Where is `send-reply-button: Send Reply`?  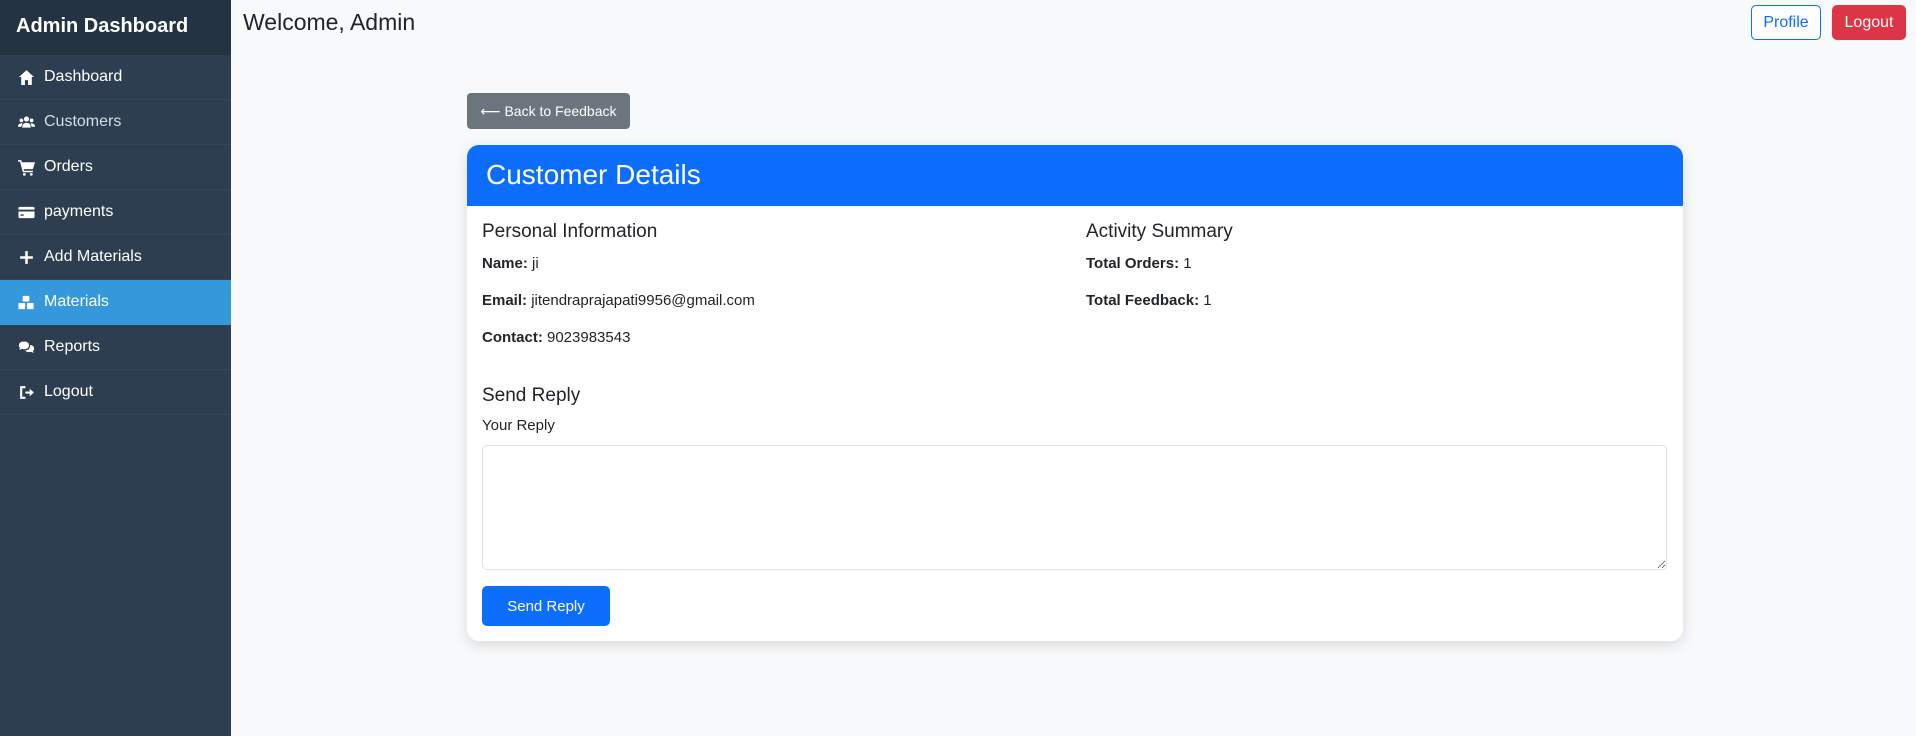
send-reply-button: Send Reply is located at coordinates (546, 606).